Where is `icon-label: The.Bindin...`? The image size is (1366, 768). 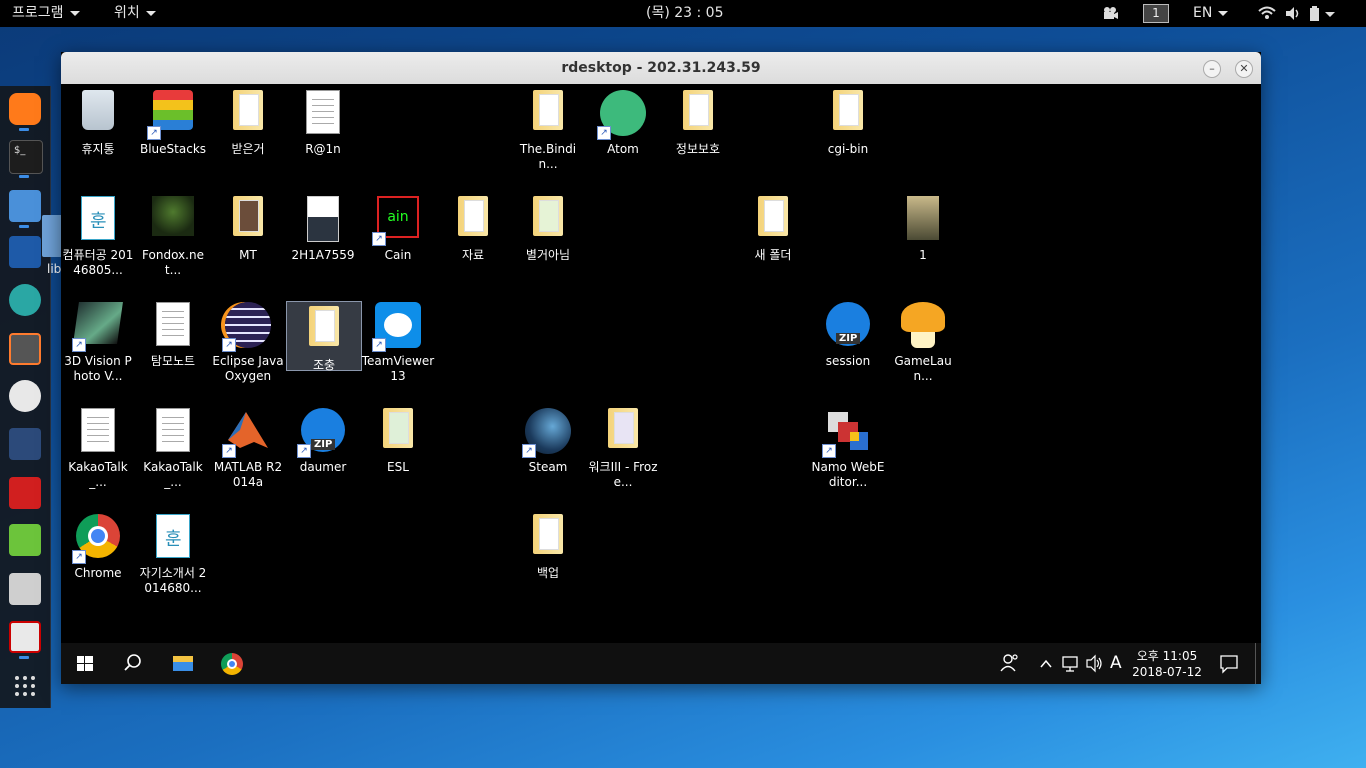 icon-label: The.Bindin... is located at coordinates (548, 156).